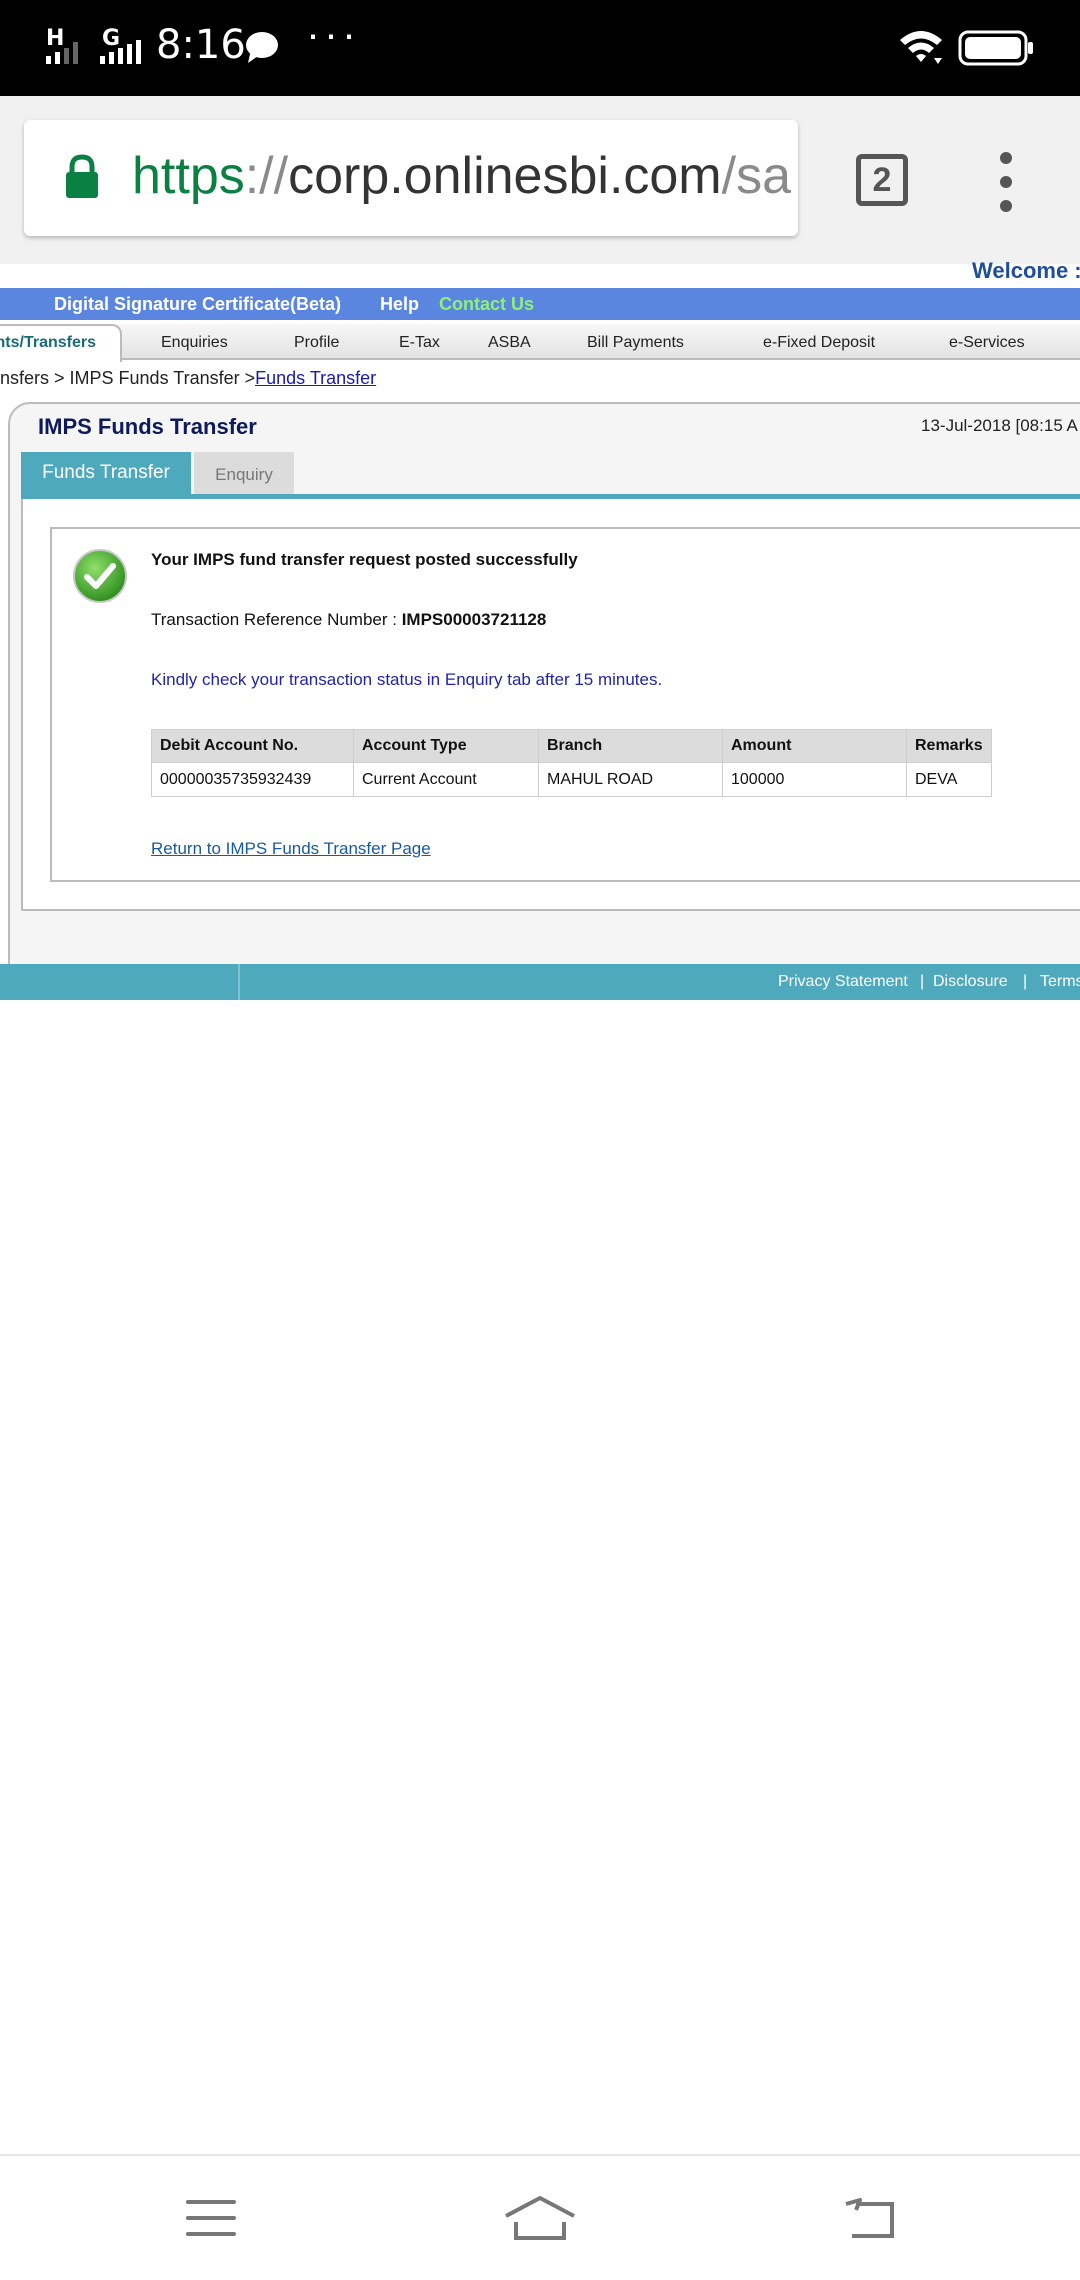 This screenshot has width=1080, height=2280. Describe the element at coordinates (509, 343) in the screenshot. I see `nav-item-asba: ASBA` at that location.